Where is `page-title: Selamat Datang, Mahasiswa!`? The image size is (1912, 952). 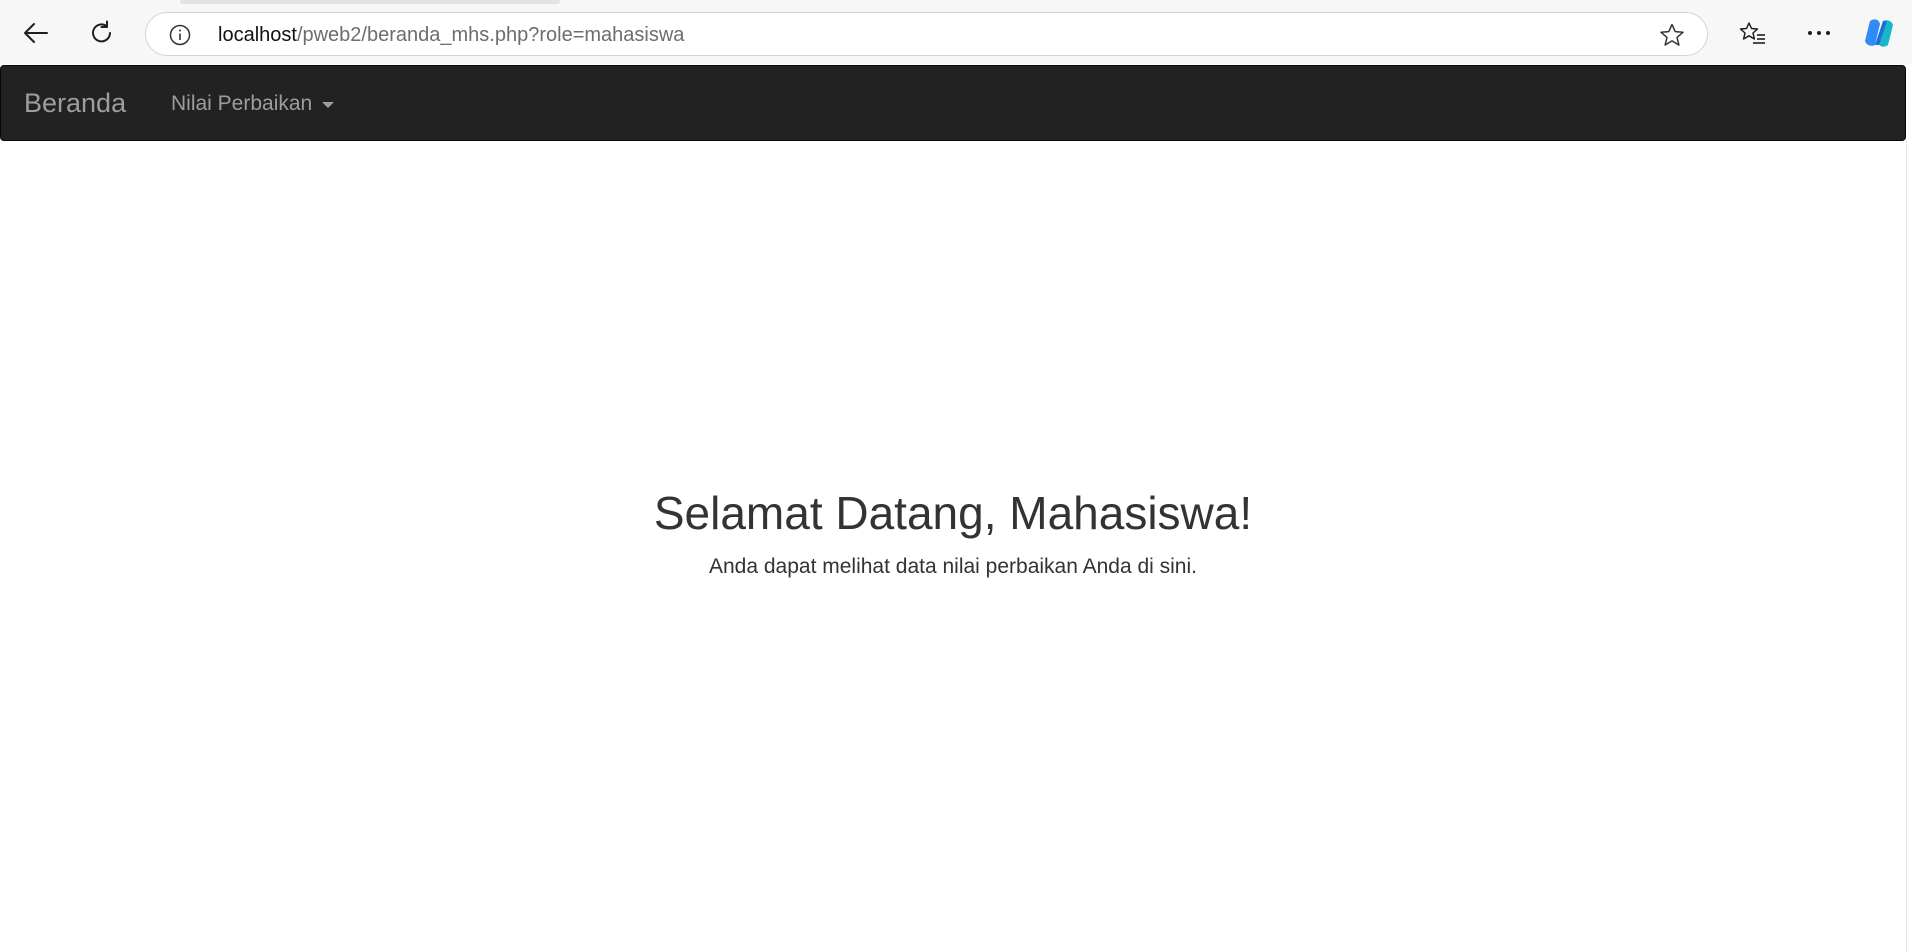
page-title: Selamat Datang, Mahasiswa! is located at coordinates (953, 513).